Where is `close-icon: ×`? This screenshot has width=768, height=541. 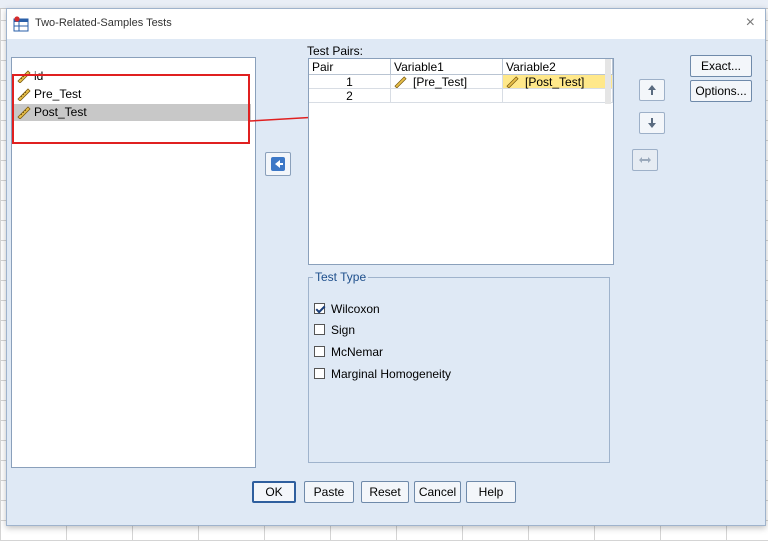
close-icon: × is located at coordinates (750, 23).